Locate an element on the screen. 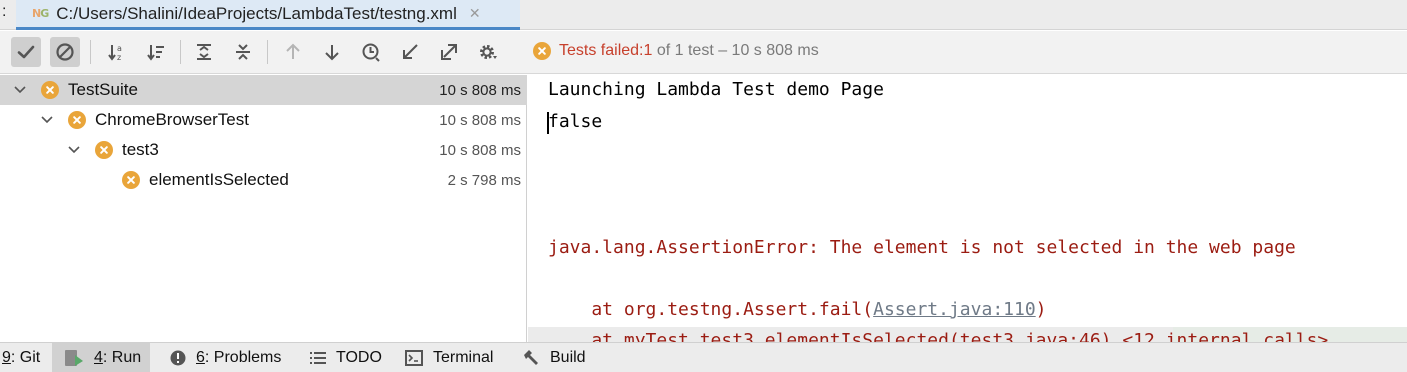  import-arrow-icon is located at coordinates (410, 51).